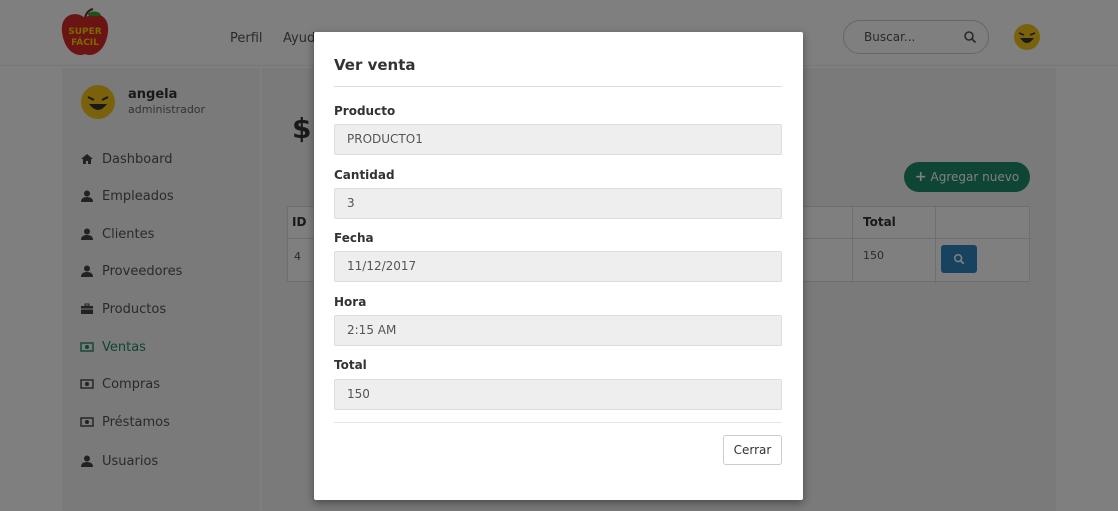  What do you see at coordinates (558, 422) in the screenshot?
I see `modal-footer-divider` at bounding box center [558, 422].